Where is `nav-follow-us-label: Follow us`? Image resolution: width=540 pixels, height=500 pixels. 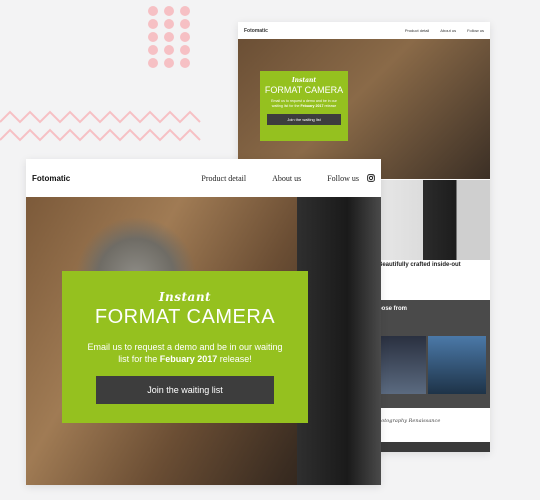 nav-follow-us-label: Follow us is located at coordinates (343, 178).